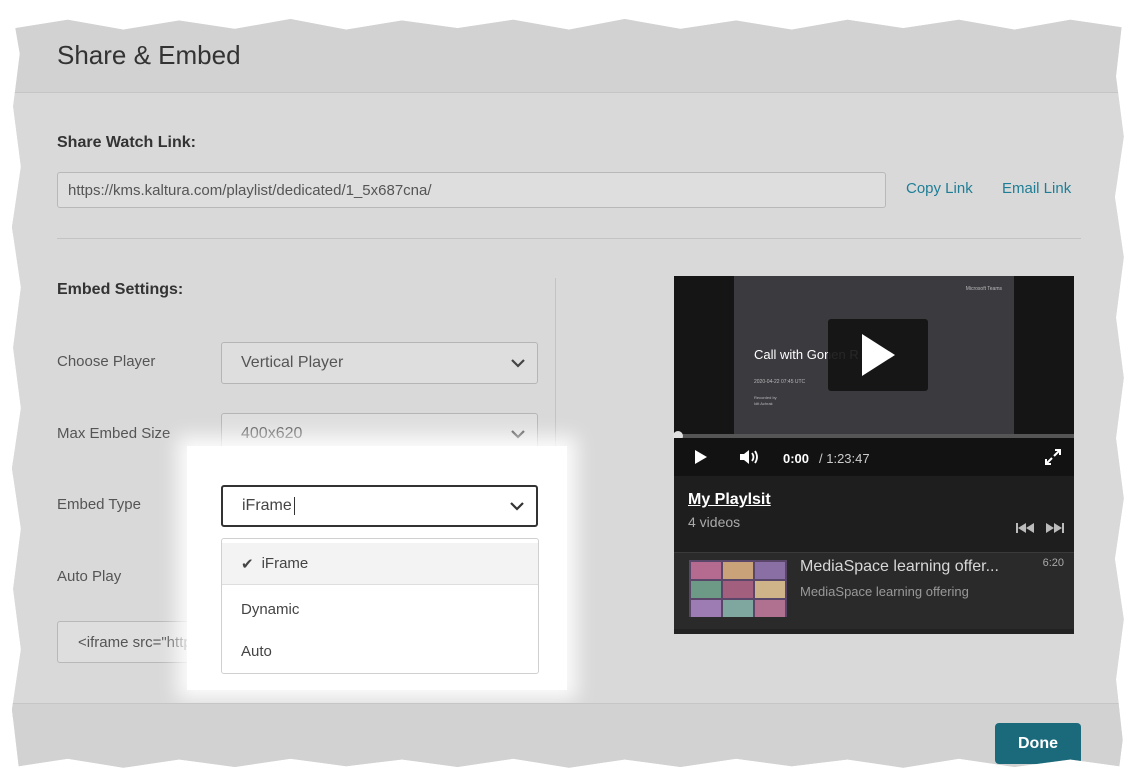 This screenshot has height=781, width=1136. What do you see at coordinates (750, 457) in the screenshot?
I see `volume-icon` at bounding box center [750, 457].